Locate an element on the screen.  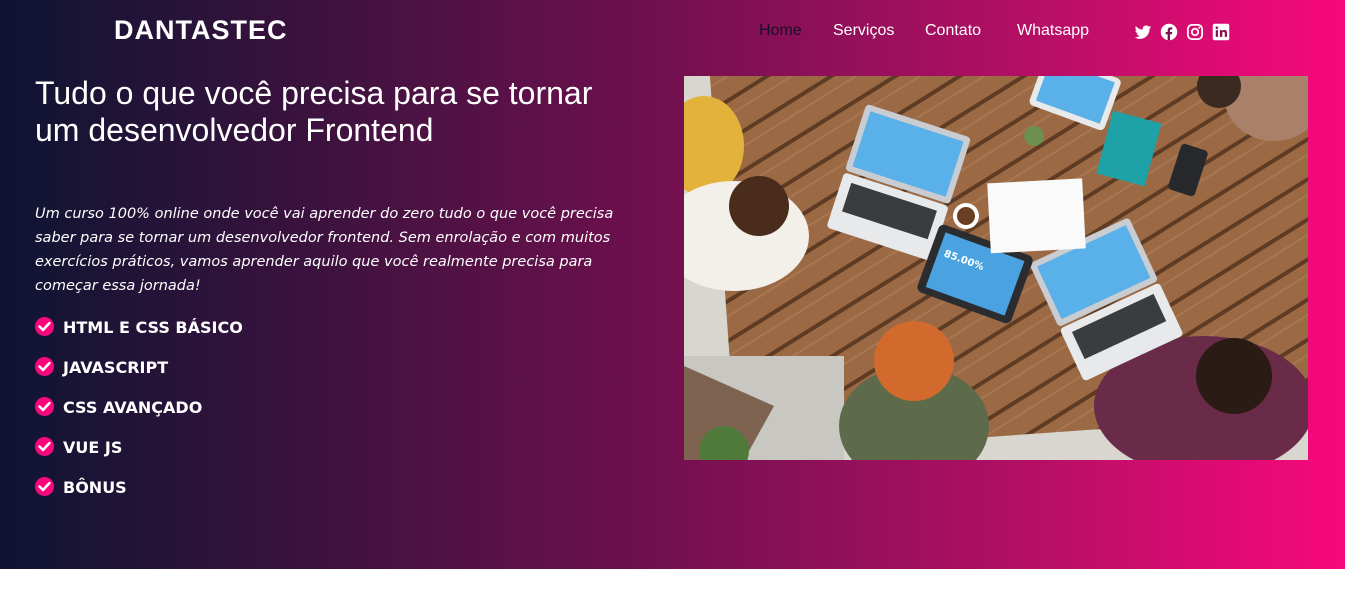
feature-label: BÔNUS is located at coordinates (95, 487).